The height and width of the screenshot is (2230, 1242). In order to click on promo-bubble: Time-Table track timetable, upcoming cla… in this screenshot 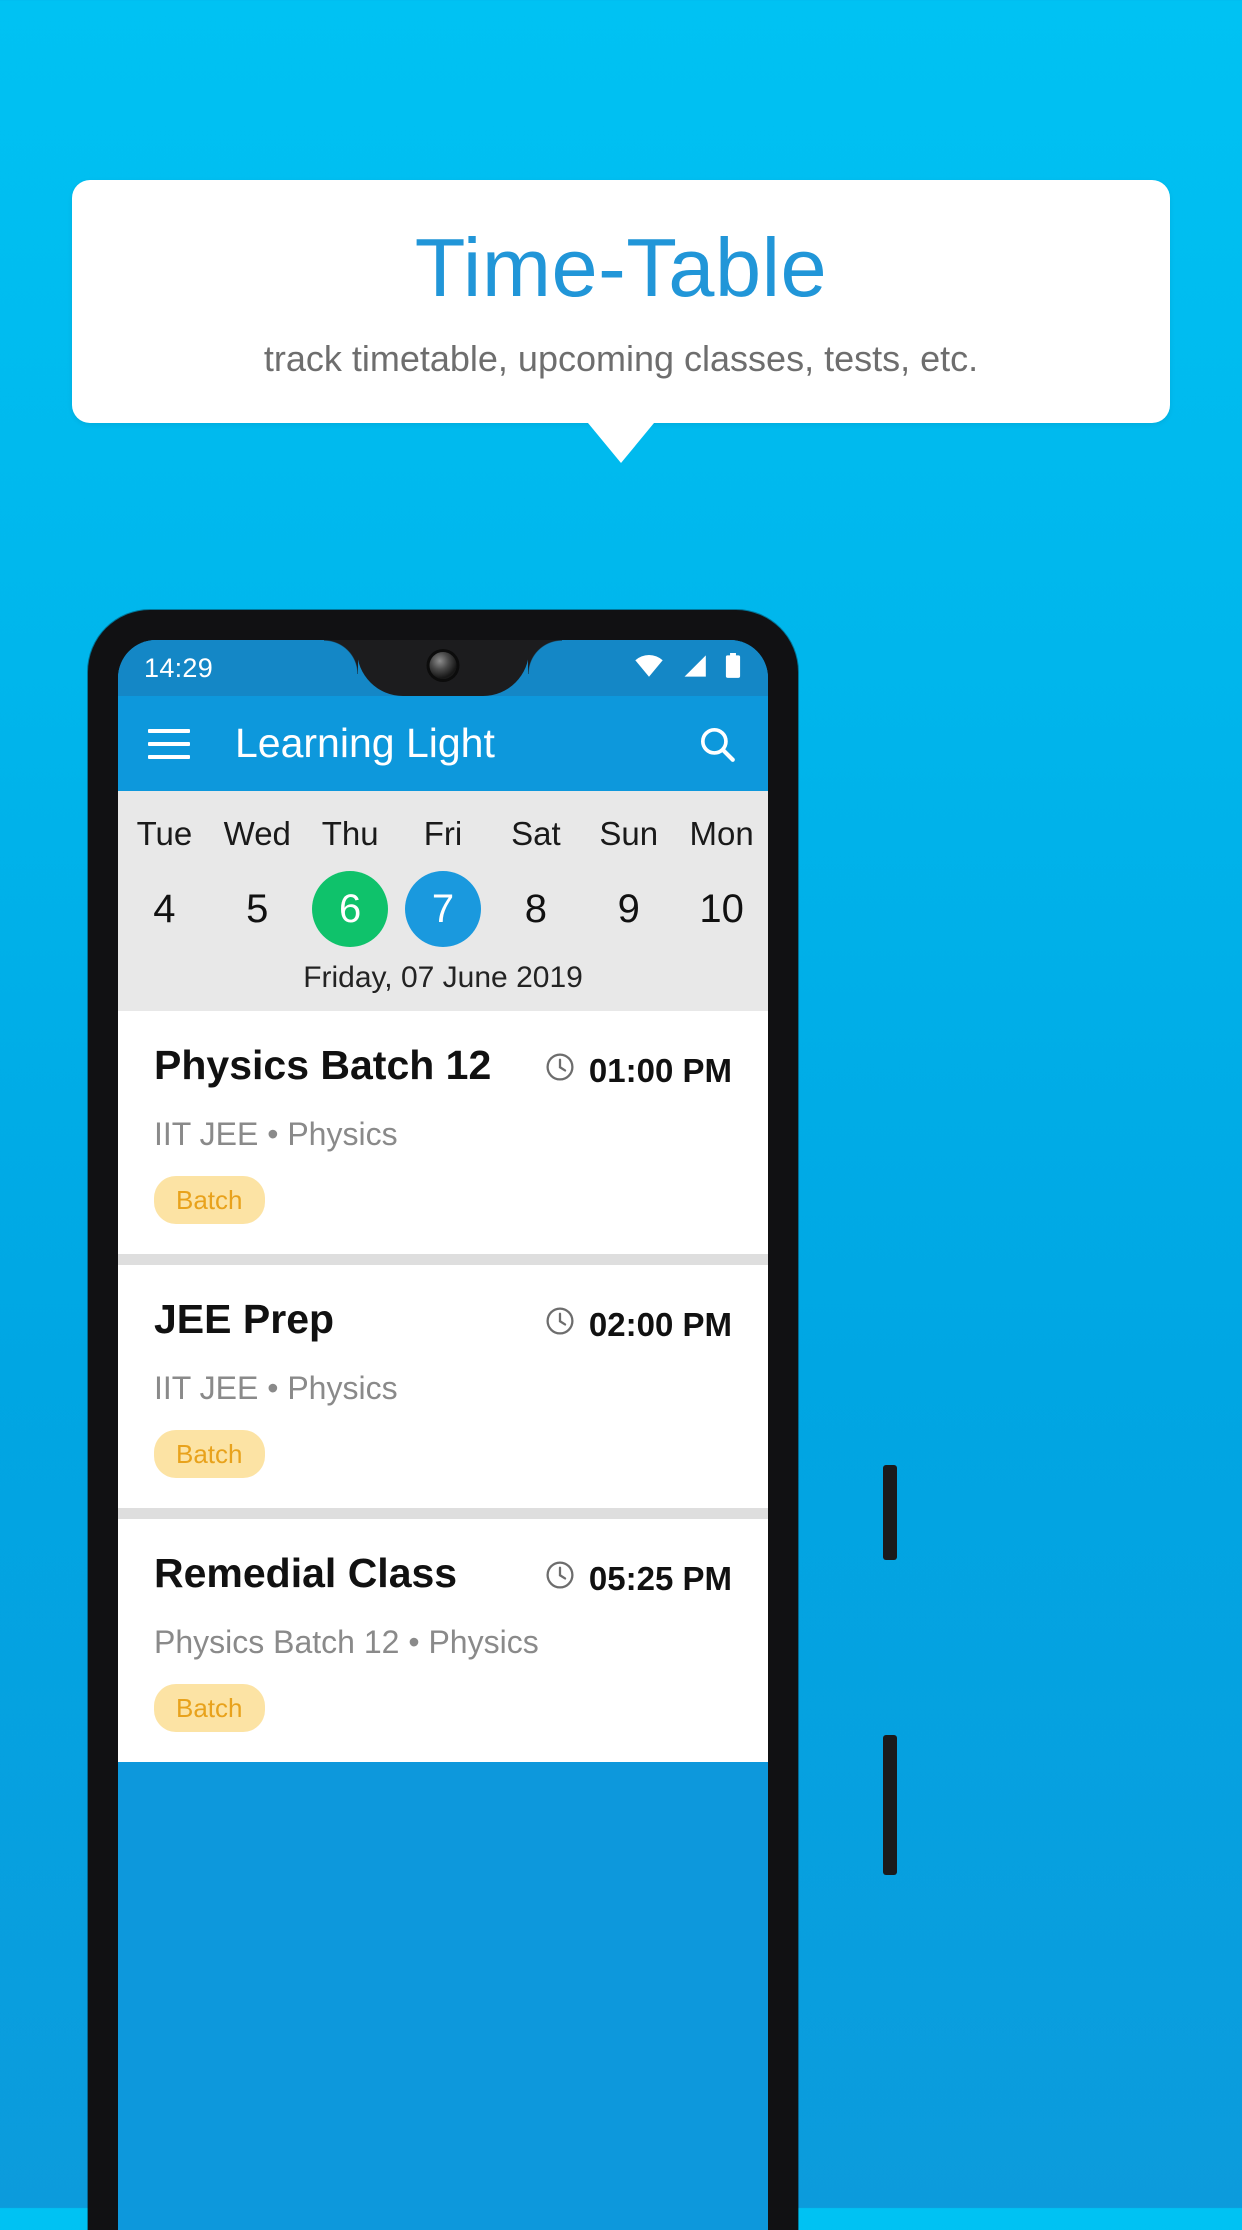, I will do `click(621, 301)`.